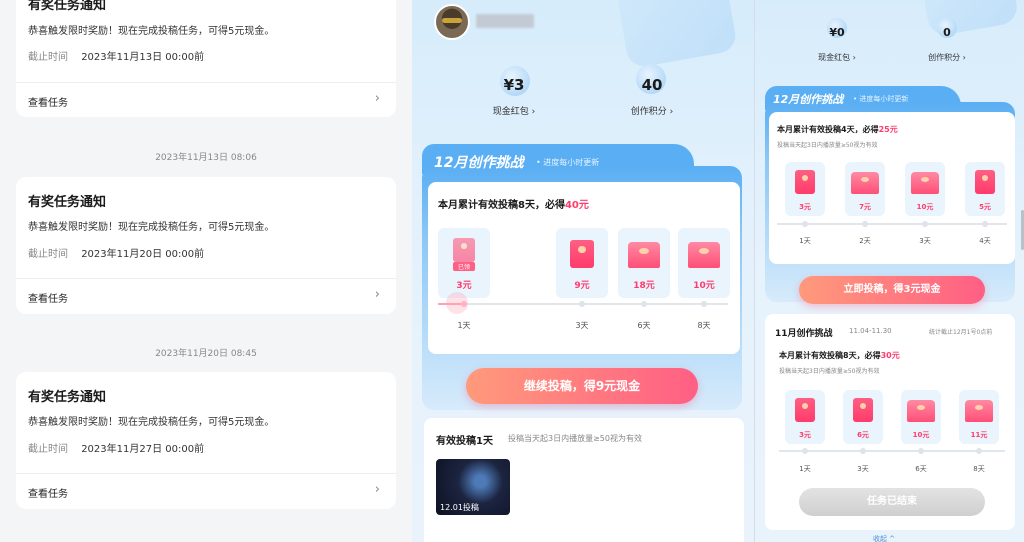 Image resolution: width=1024 pixels, height=542 pixels. I want to click on day-label: 2天, so click(865, 241).